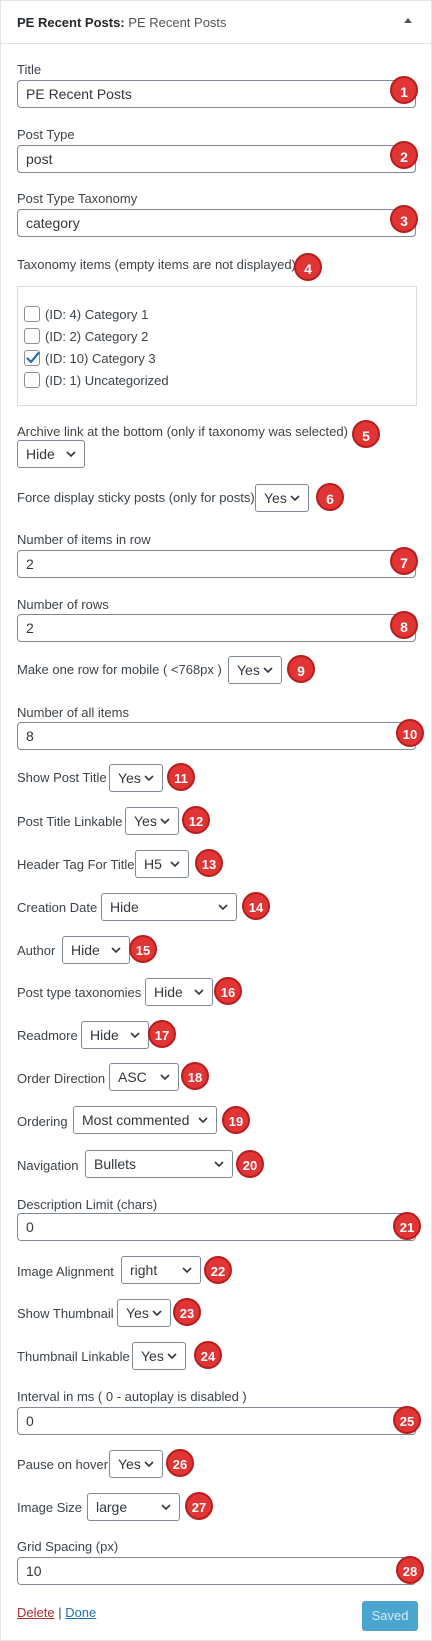 This screenshot has height=1641, width=432. What do you see at coordinates (216, 159) in the screenshot?
I see `post-type-input: post` at bounding box center [216, 159].